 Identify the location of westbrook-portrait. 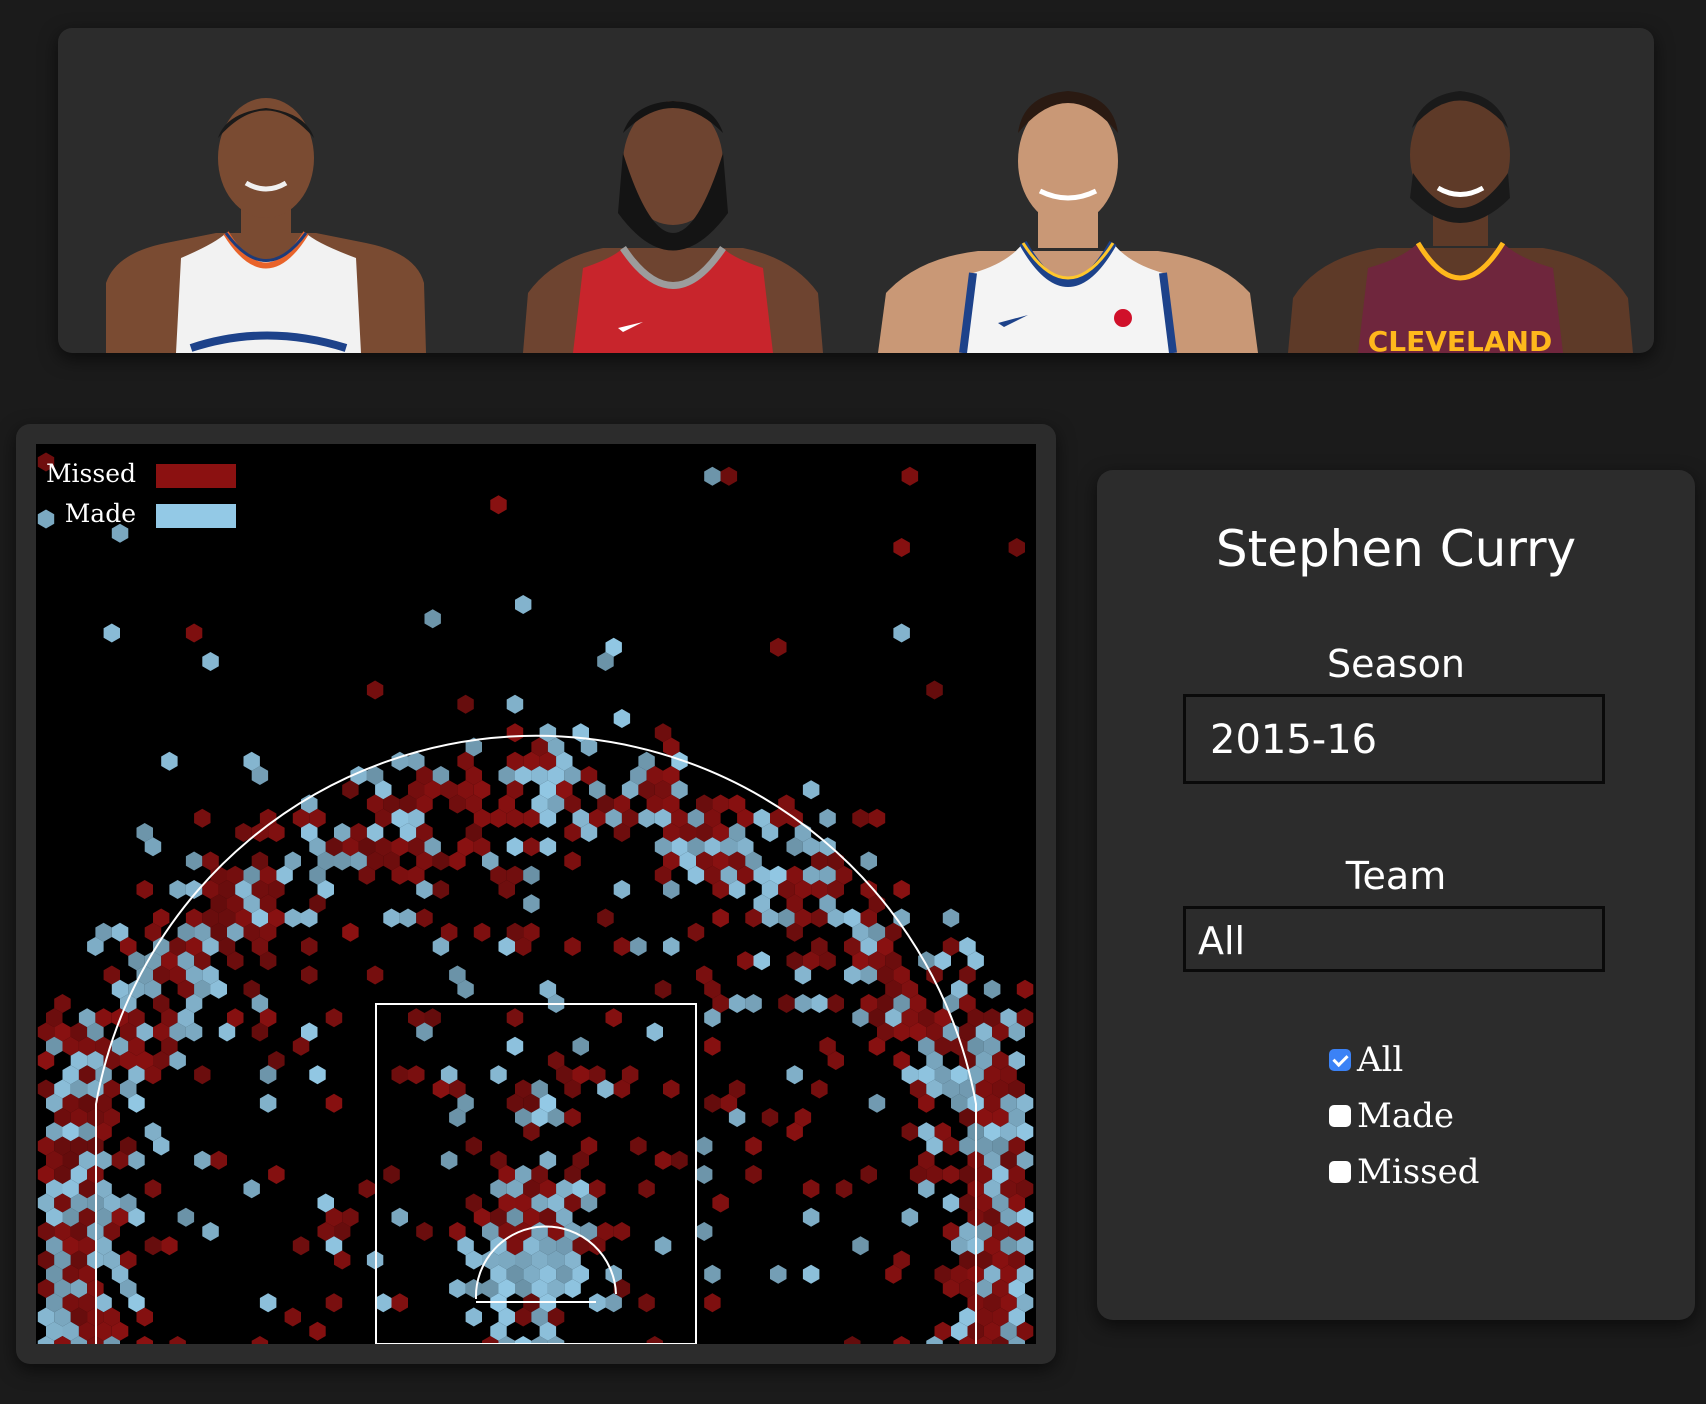
(266, 225).